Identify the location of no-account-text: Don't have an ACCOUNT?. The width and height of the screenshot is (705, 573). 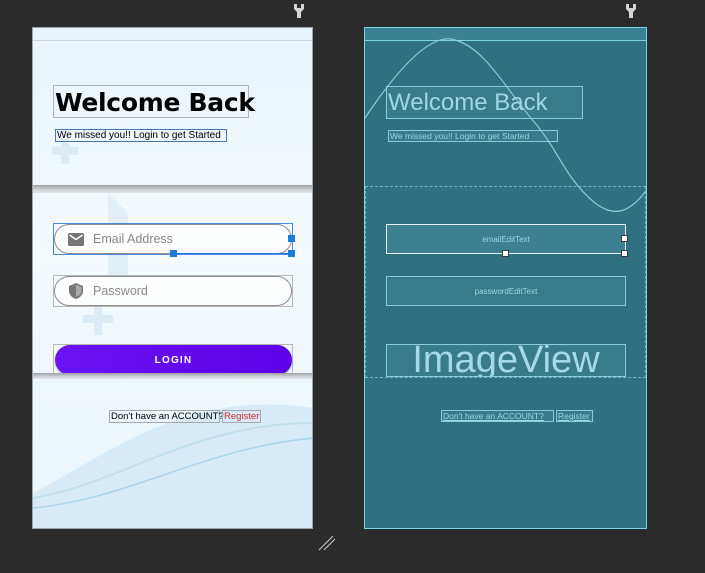
(166, 416).